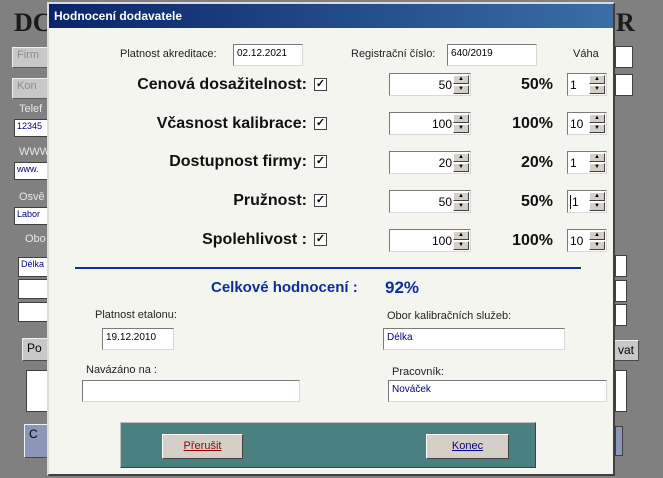 This screenshot has height=478, width=663. Describe the element at coordinates (34, 267) in the screenshot. I see `background-delka-field: Délka` at that location.